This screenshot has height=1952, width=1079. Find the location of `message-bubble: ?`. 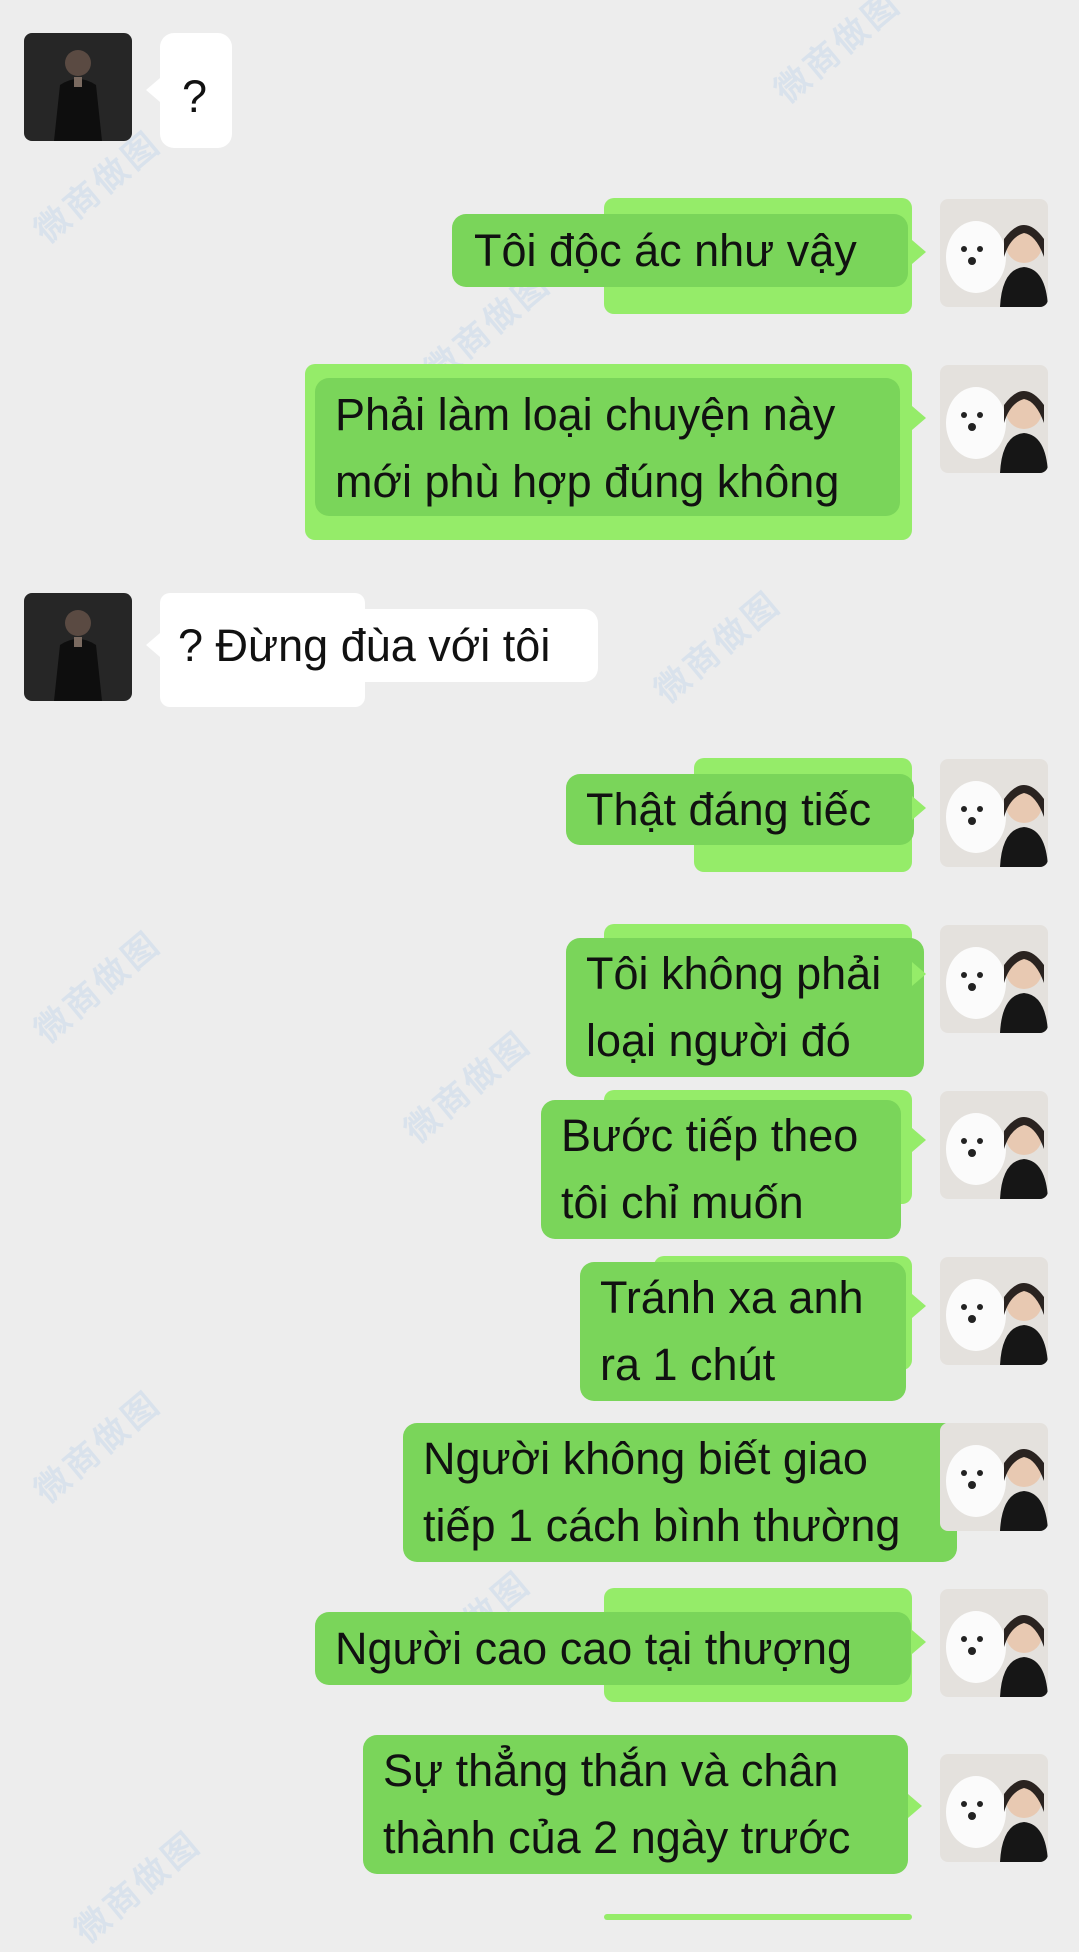

message-bubble: ? is located at coordinates (196, 90).